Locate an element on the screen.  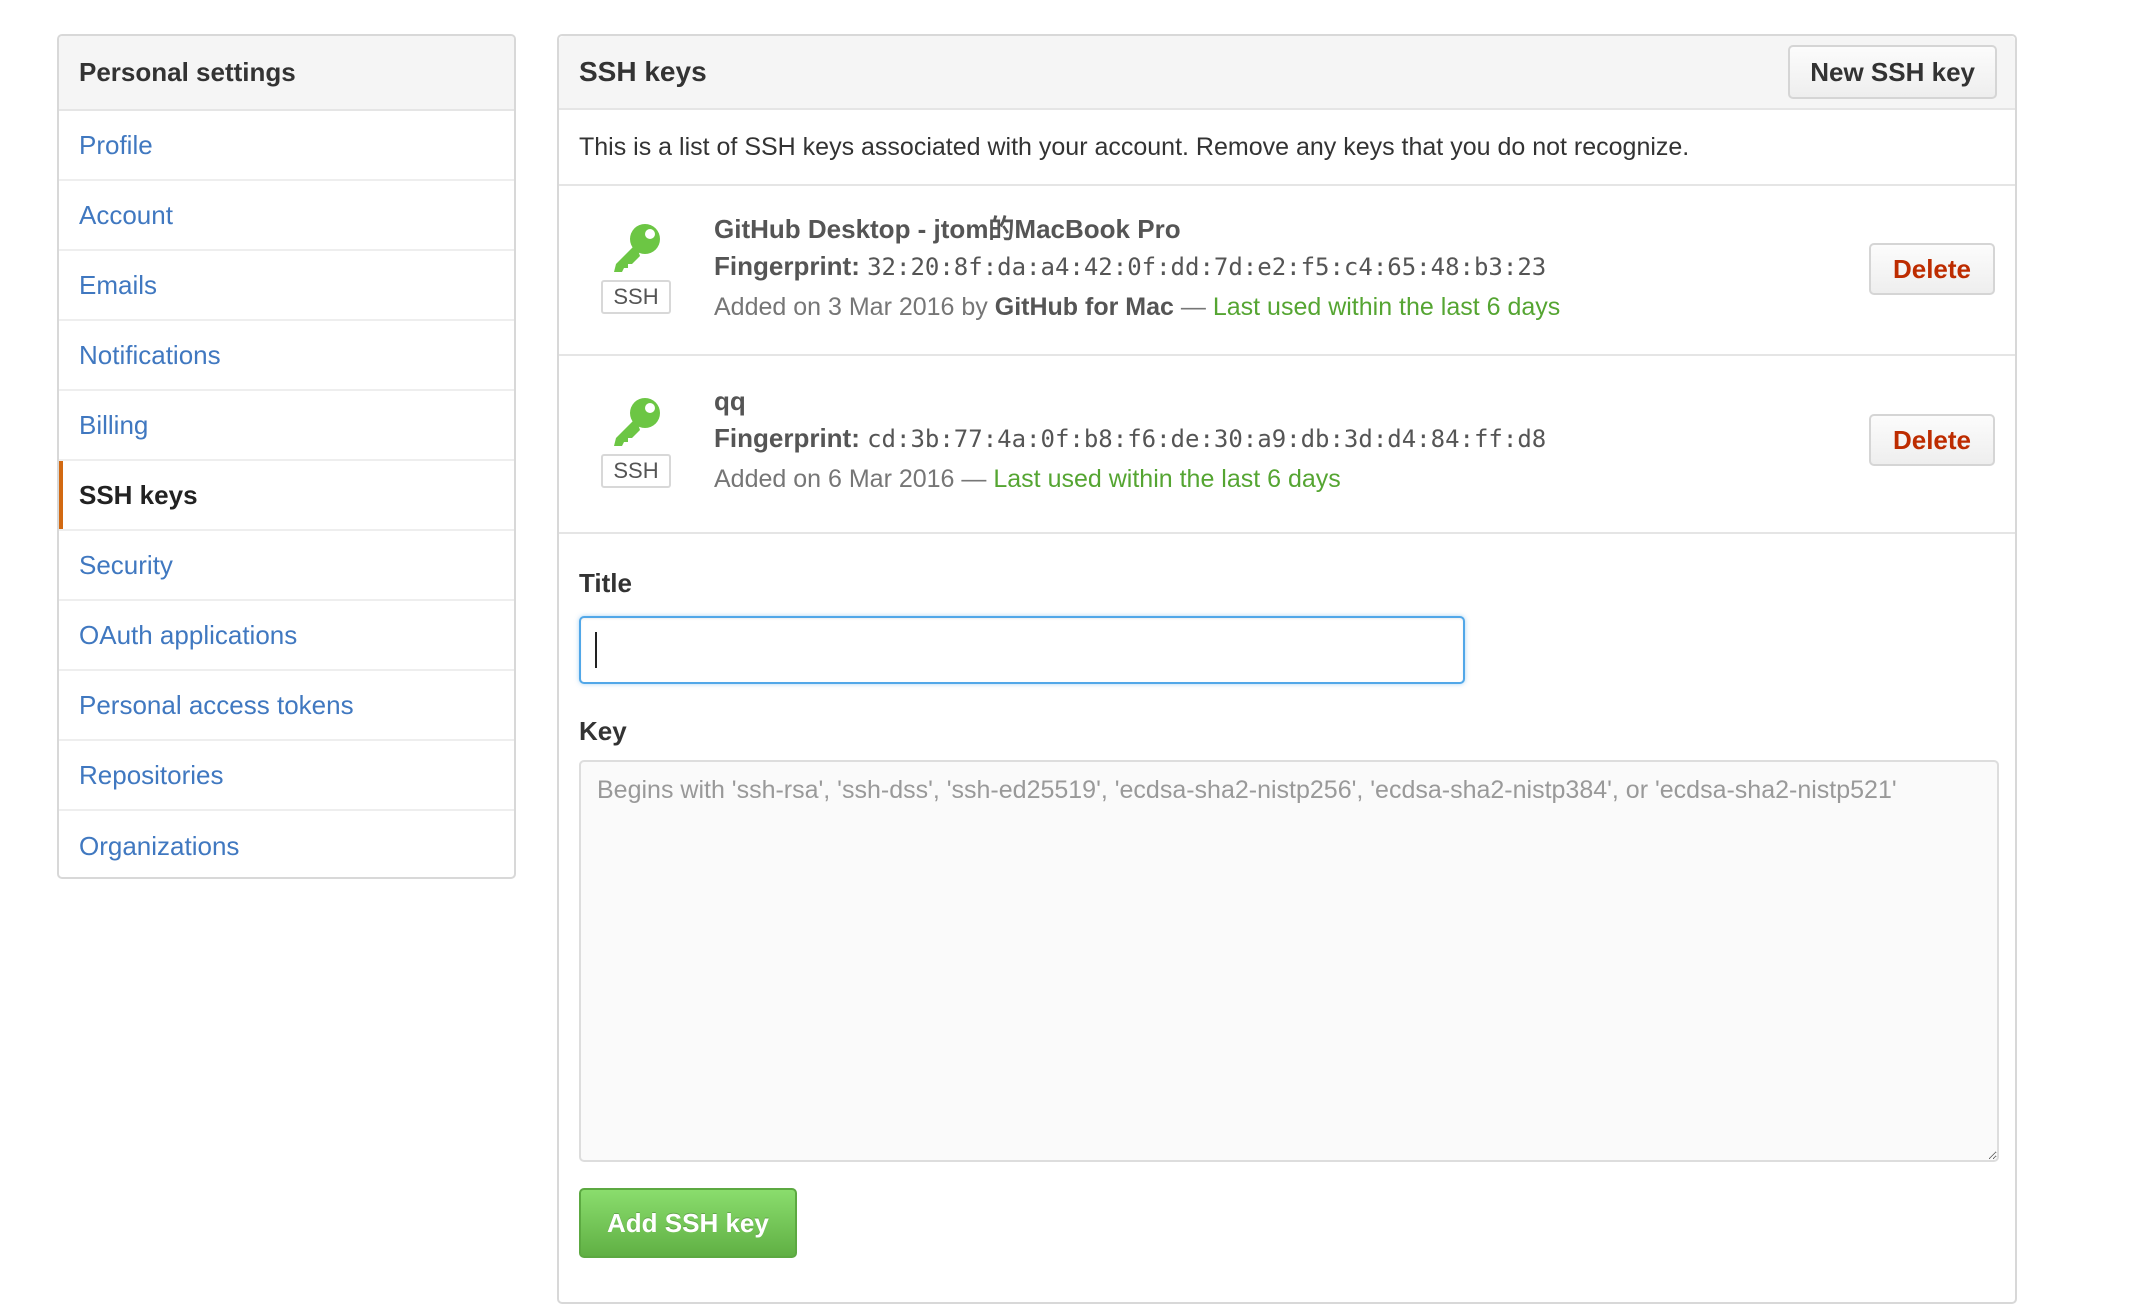
panel-header: SSH keys New SSH key is located at coordinates (1287, 73).